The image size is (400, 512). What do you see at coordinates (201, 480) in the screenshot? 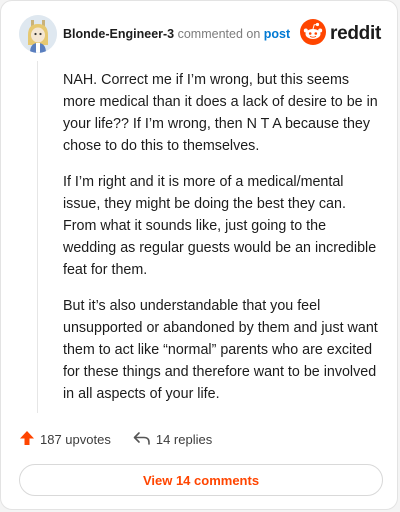
I see `view-comments-button: View 14 comments` at bounding box center [201, 480].